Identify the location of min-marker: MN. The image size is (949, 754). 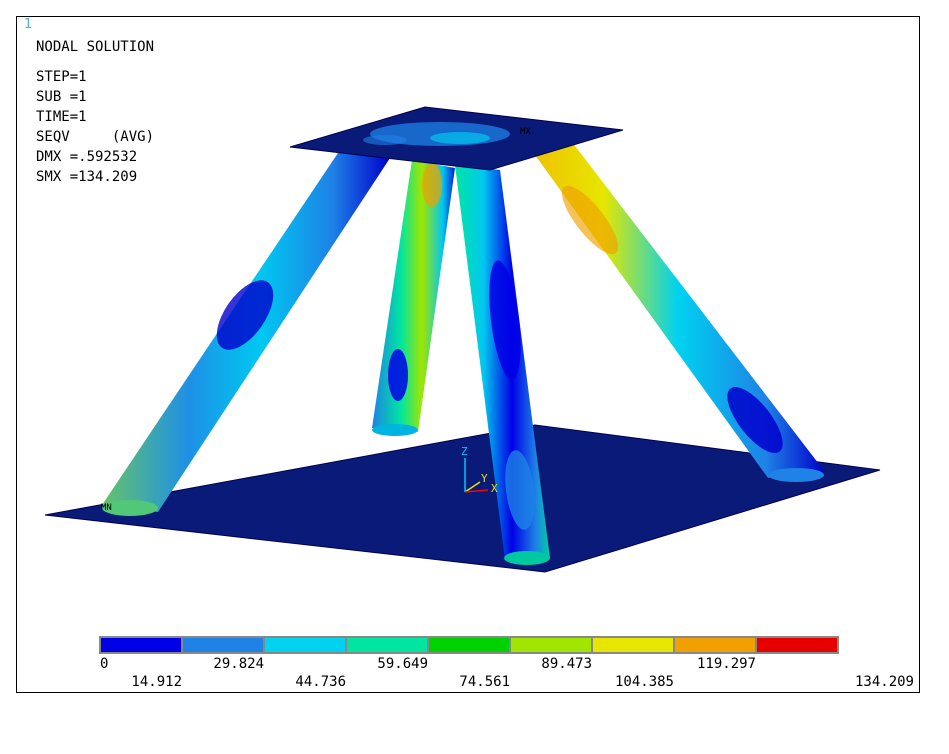
(106, 508).